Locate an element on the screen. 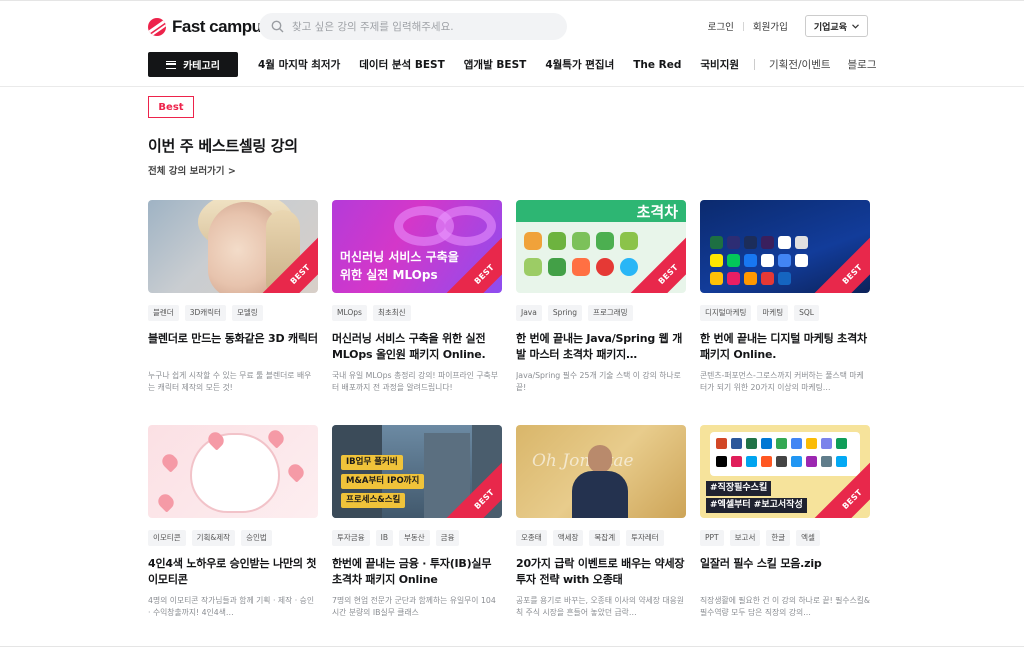 This screenshot has width=1024, height=652. tag: 이모티콘 is located at coordinates (167, 538).